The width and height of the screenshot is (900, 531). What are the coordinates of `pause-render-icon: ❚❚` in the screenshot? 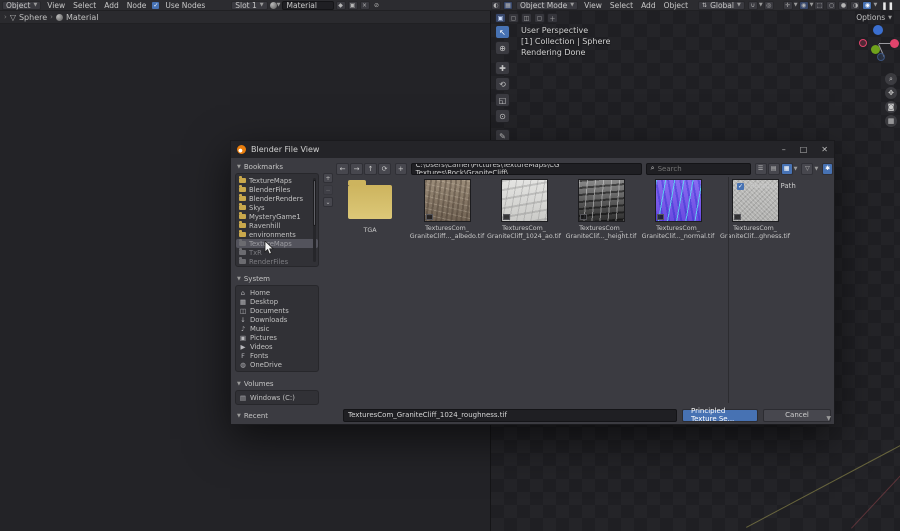 It's located at (887, 5).